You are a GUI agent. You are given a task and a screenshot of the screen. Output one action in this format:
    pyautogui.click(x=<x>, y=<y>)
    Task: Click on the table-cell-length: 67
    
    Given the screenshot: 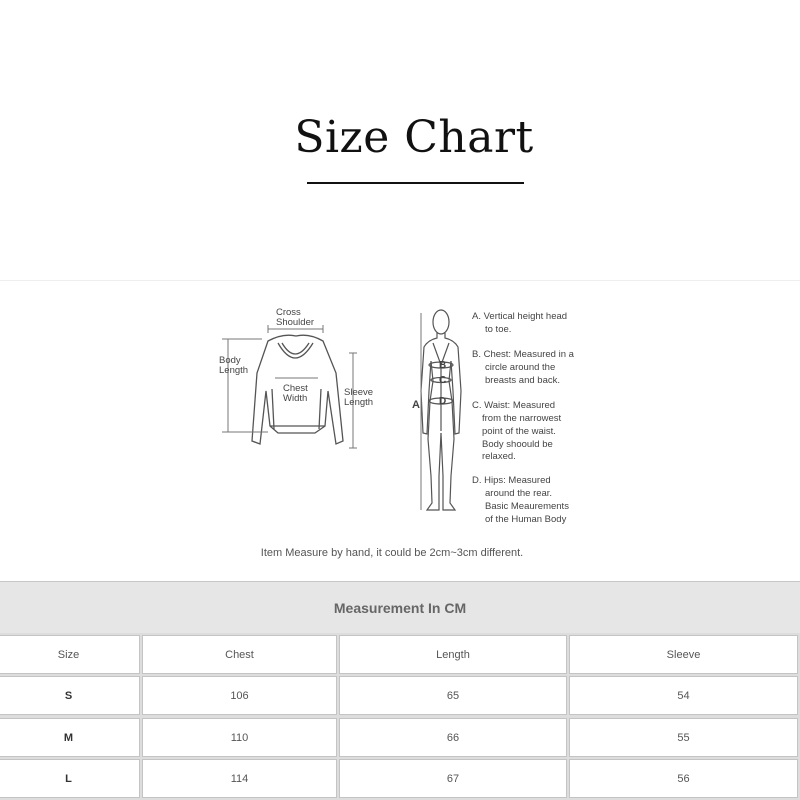 What is the action you would take?
    pyautogui.click(x=453, y=778)
    